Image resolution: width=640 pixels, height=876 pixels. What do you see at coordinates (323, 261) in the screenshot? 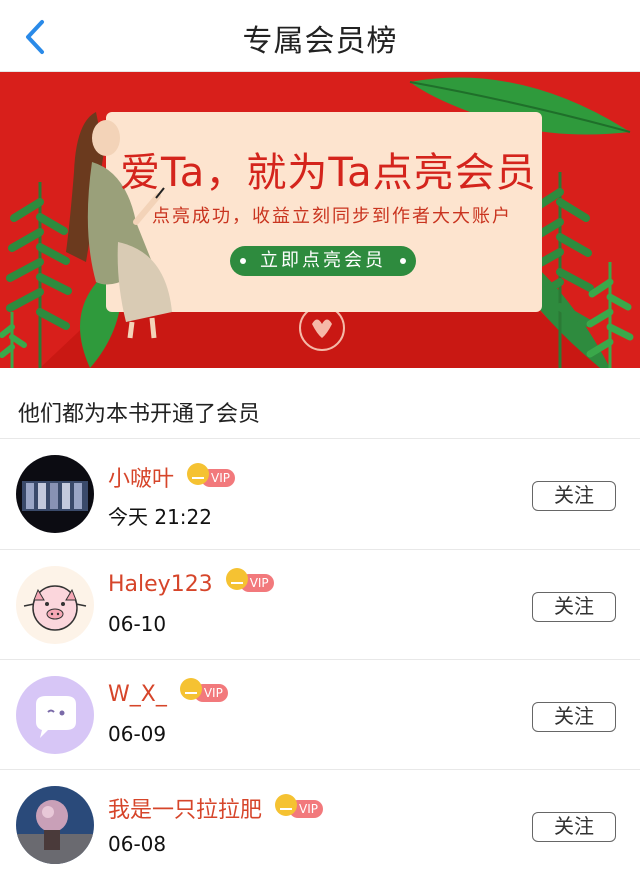
I see `light-up-membership-button: 立即点亮会员` at bounding box center [323, 261].